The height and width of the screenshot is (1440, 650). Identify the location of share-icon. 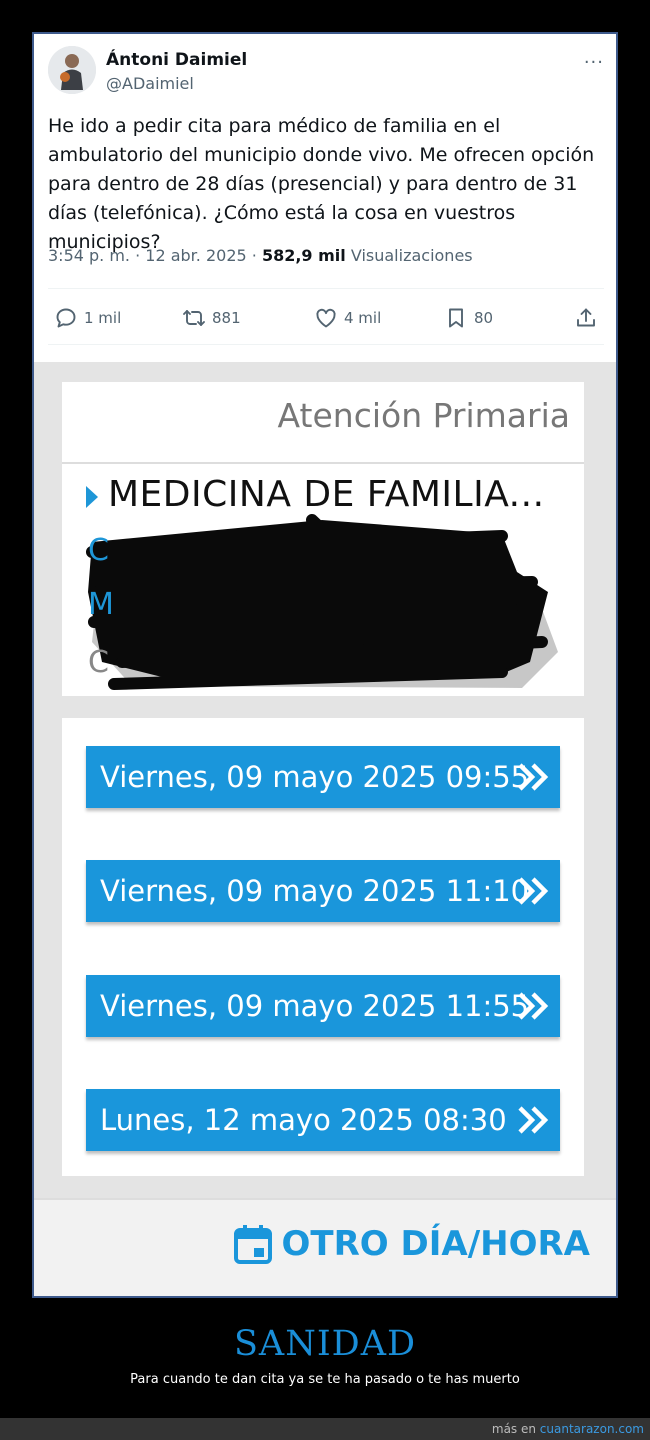
(586, 317).